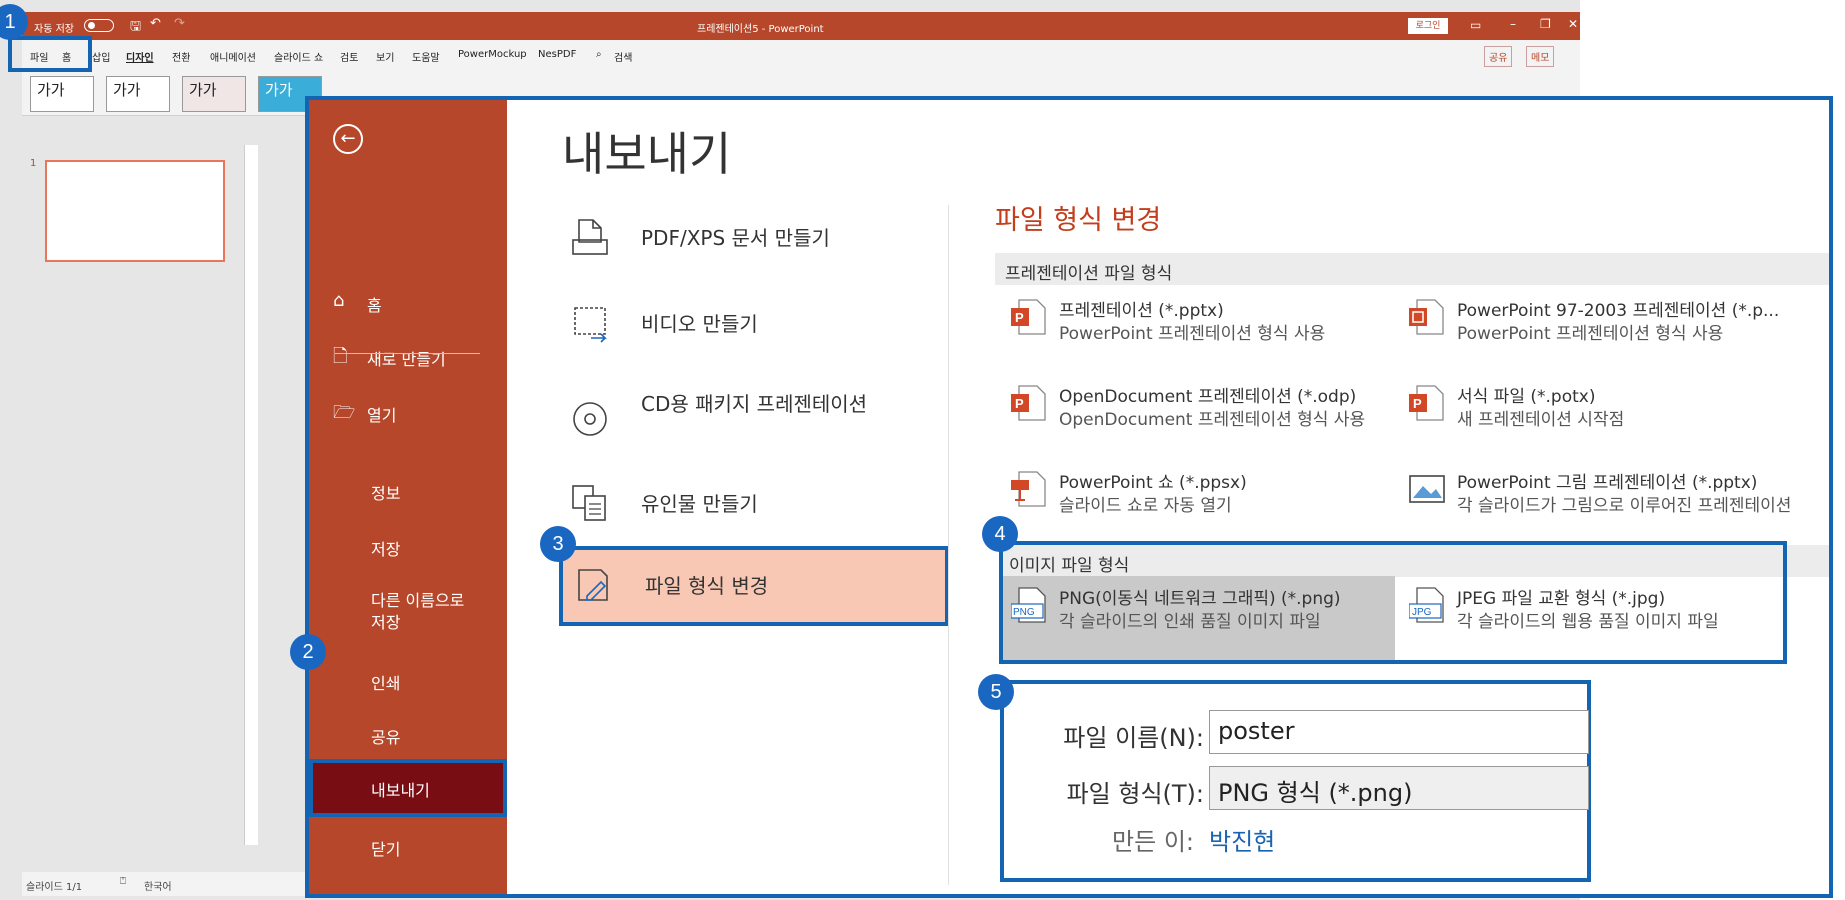  I want to click on picture-pptx-name: PowerPoint 그림 프레젠테이션 (*.pptx), so click(1607, 483).